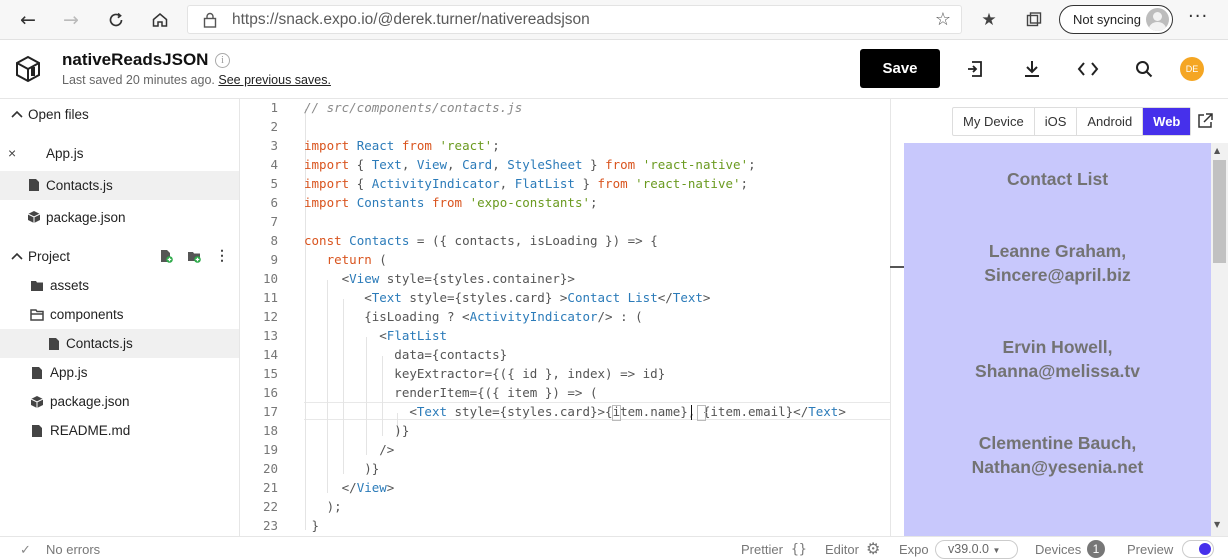 The image size is (1228, 560). Describe the element at coordinates (274, 221) in the screenshot. I see `line-number: 7` at that location.